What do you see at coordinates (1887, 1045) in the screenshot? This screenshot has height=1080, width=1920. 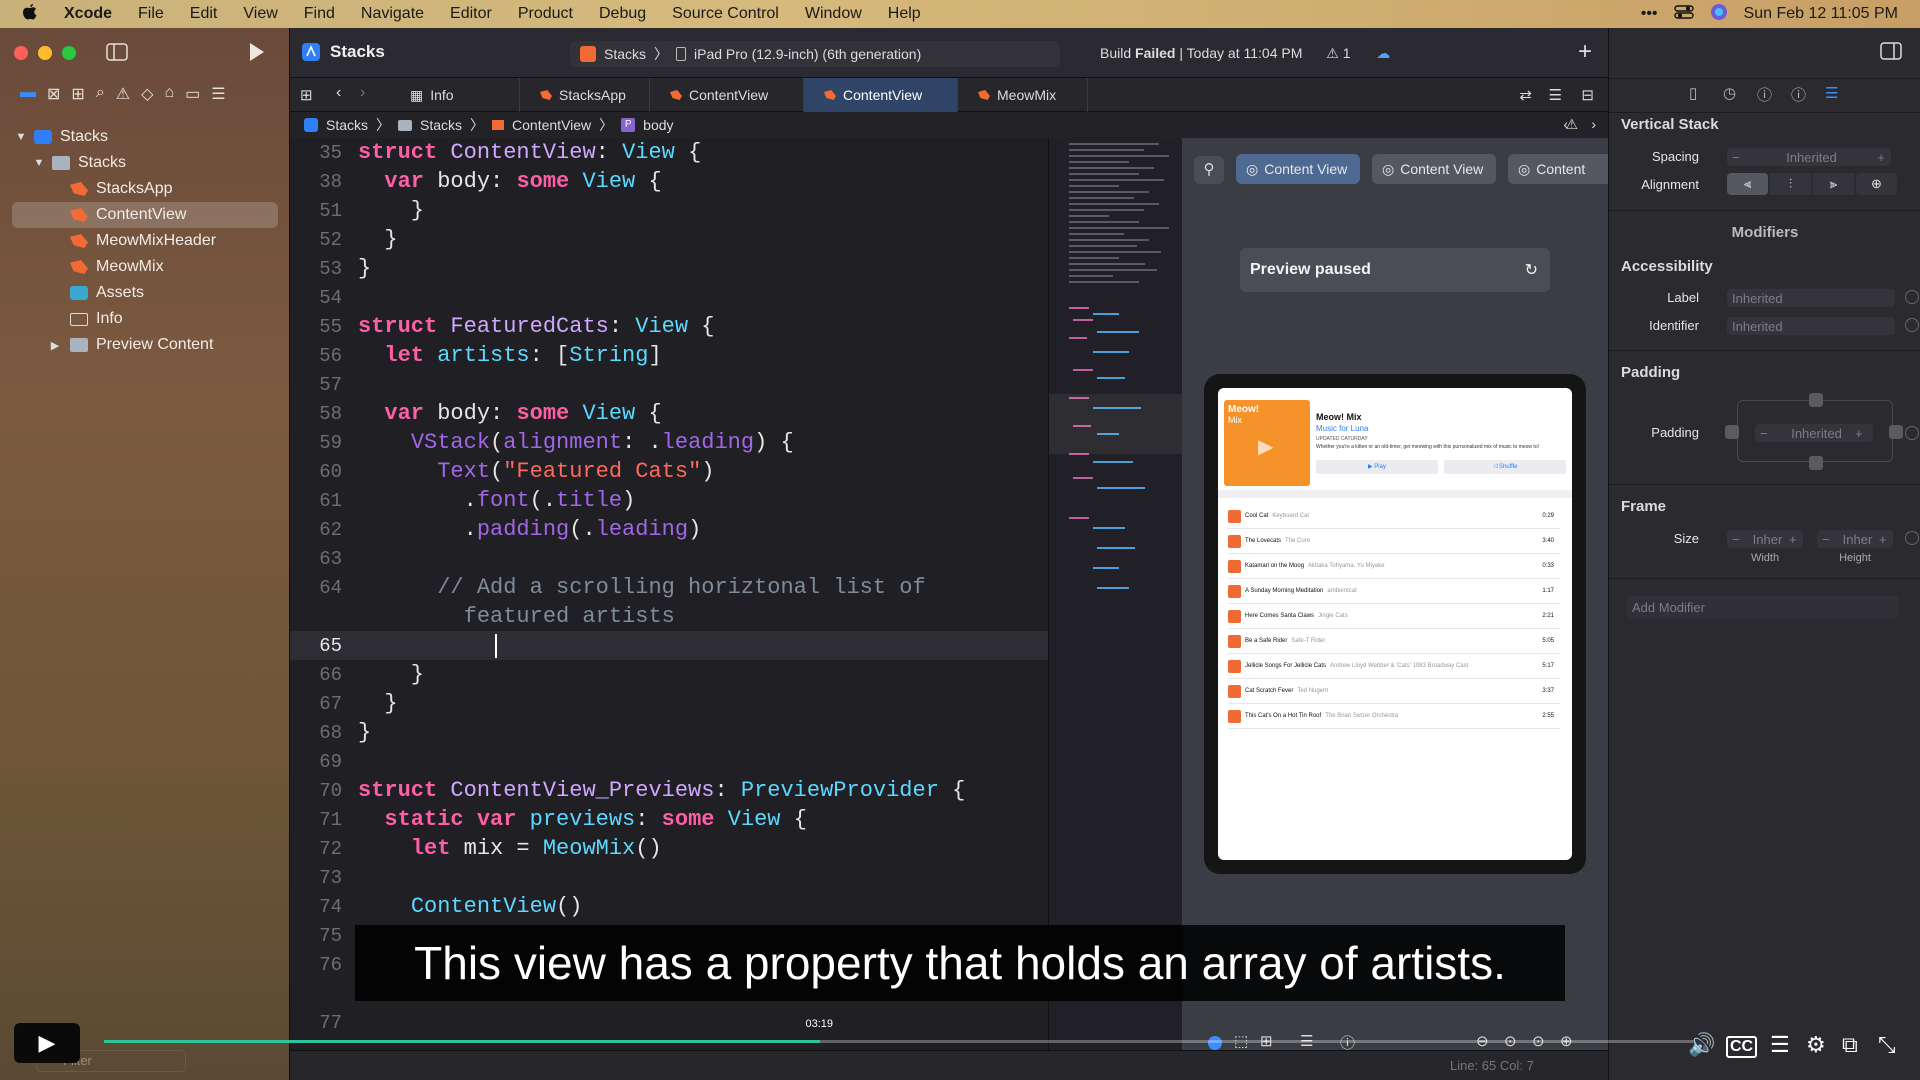 I see `exit-fullscreen-icon: ⤡` at bounding box center [1887, 1045].